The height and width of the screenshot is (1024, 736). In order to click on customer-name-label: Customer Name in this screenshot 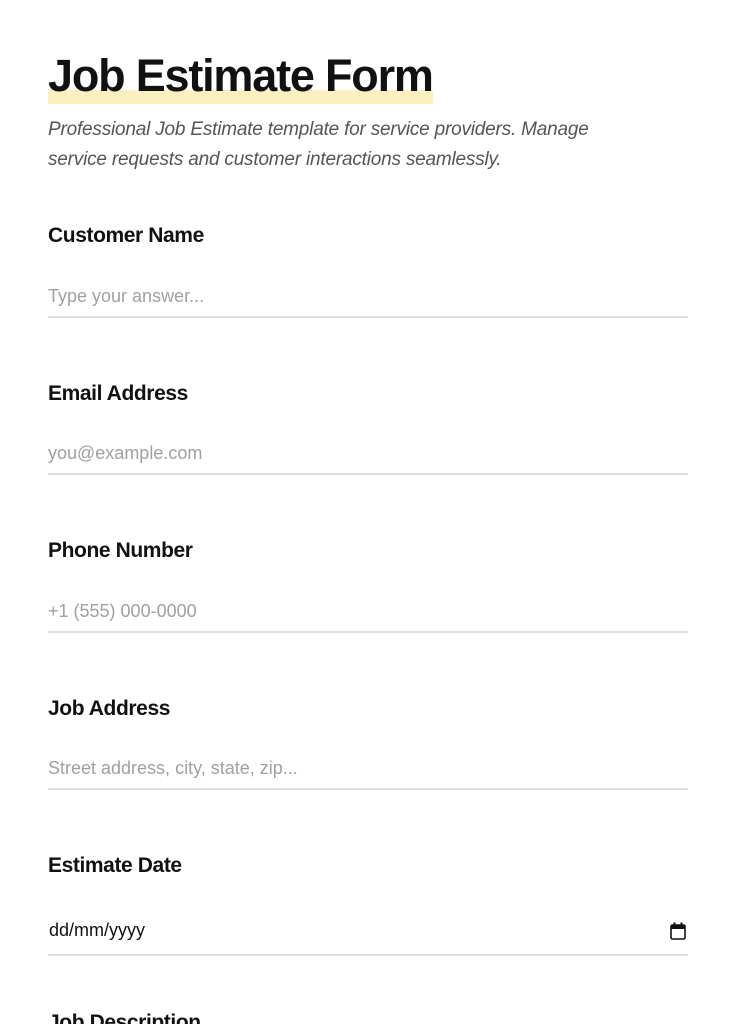, I will do `click(126, 235)`.